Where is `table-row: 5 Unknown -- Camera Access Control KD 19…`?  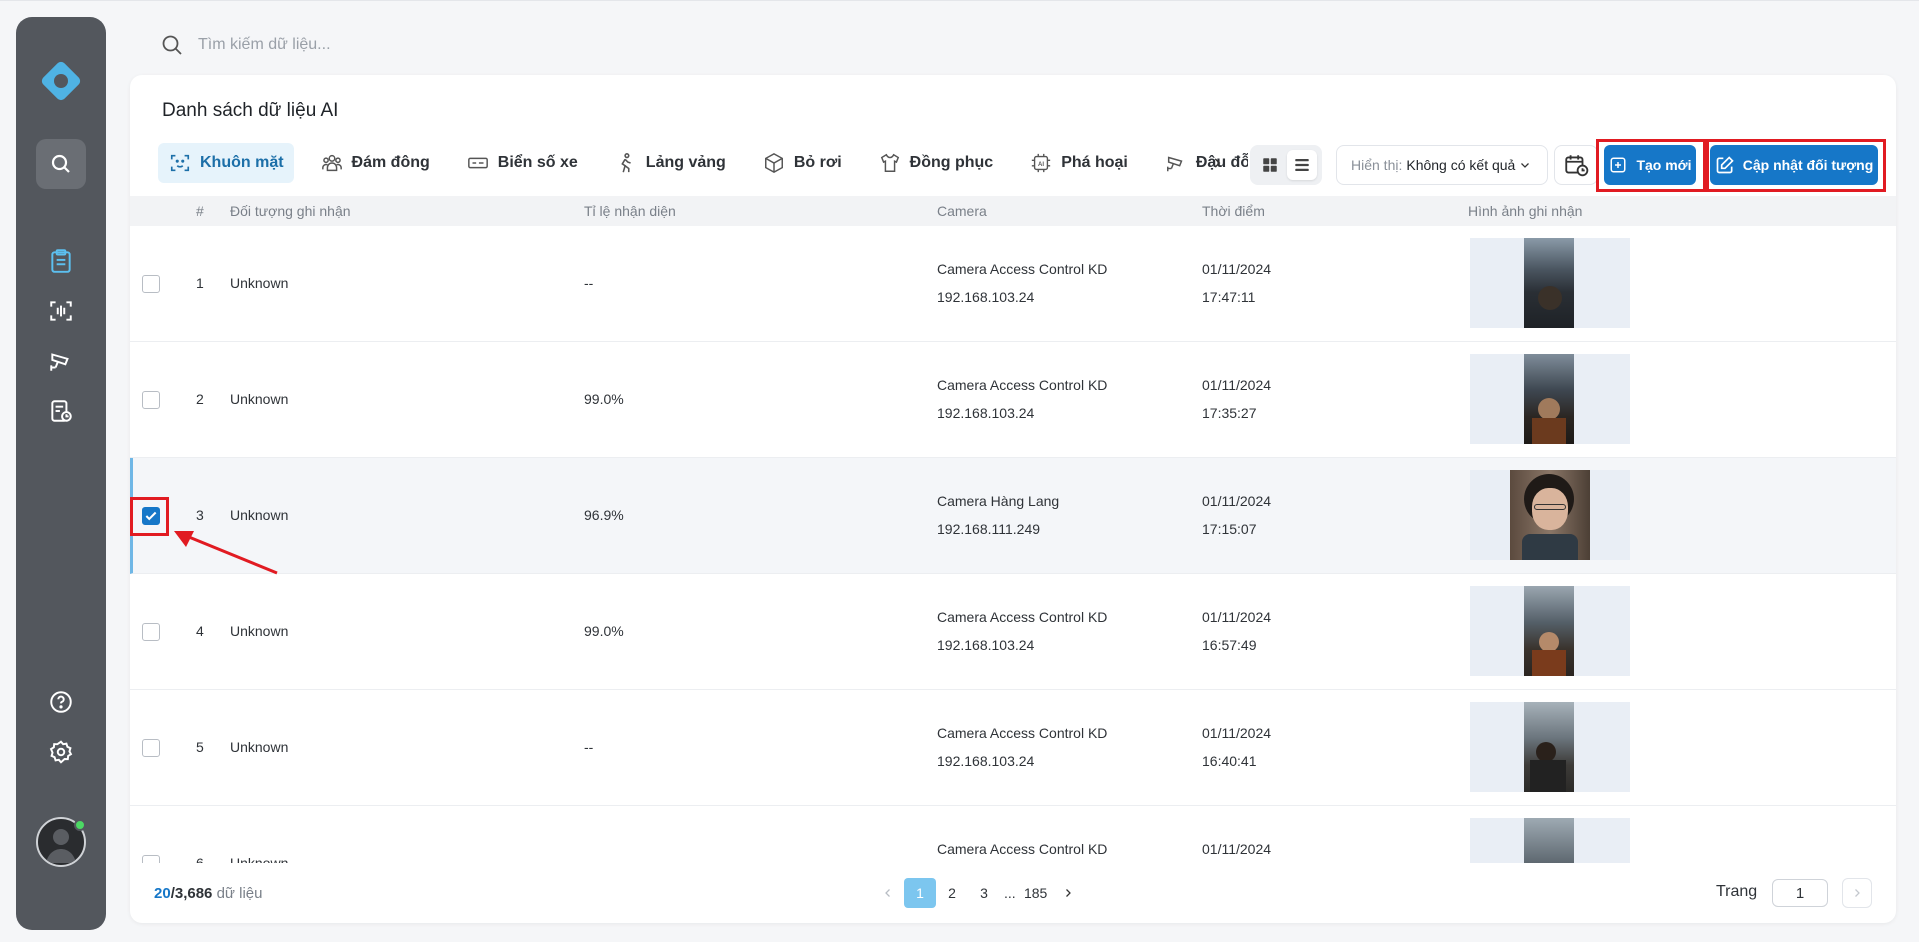
table-row: 5 Unknown -- Camera Access Control KD 19… is located at coordinates (1013, 748).